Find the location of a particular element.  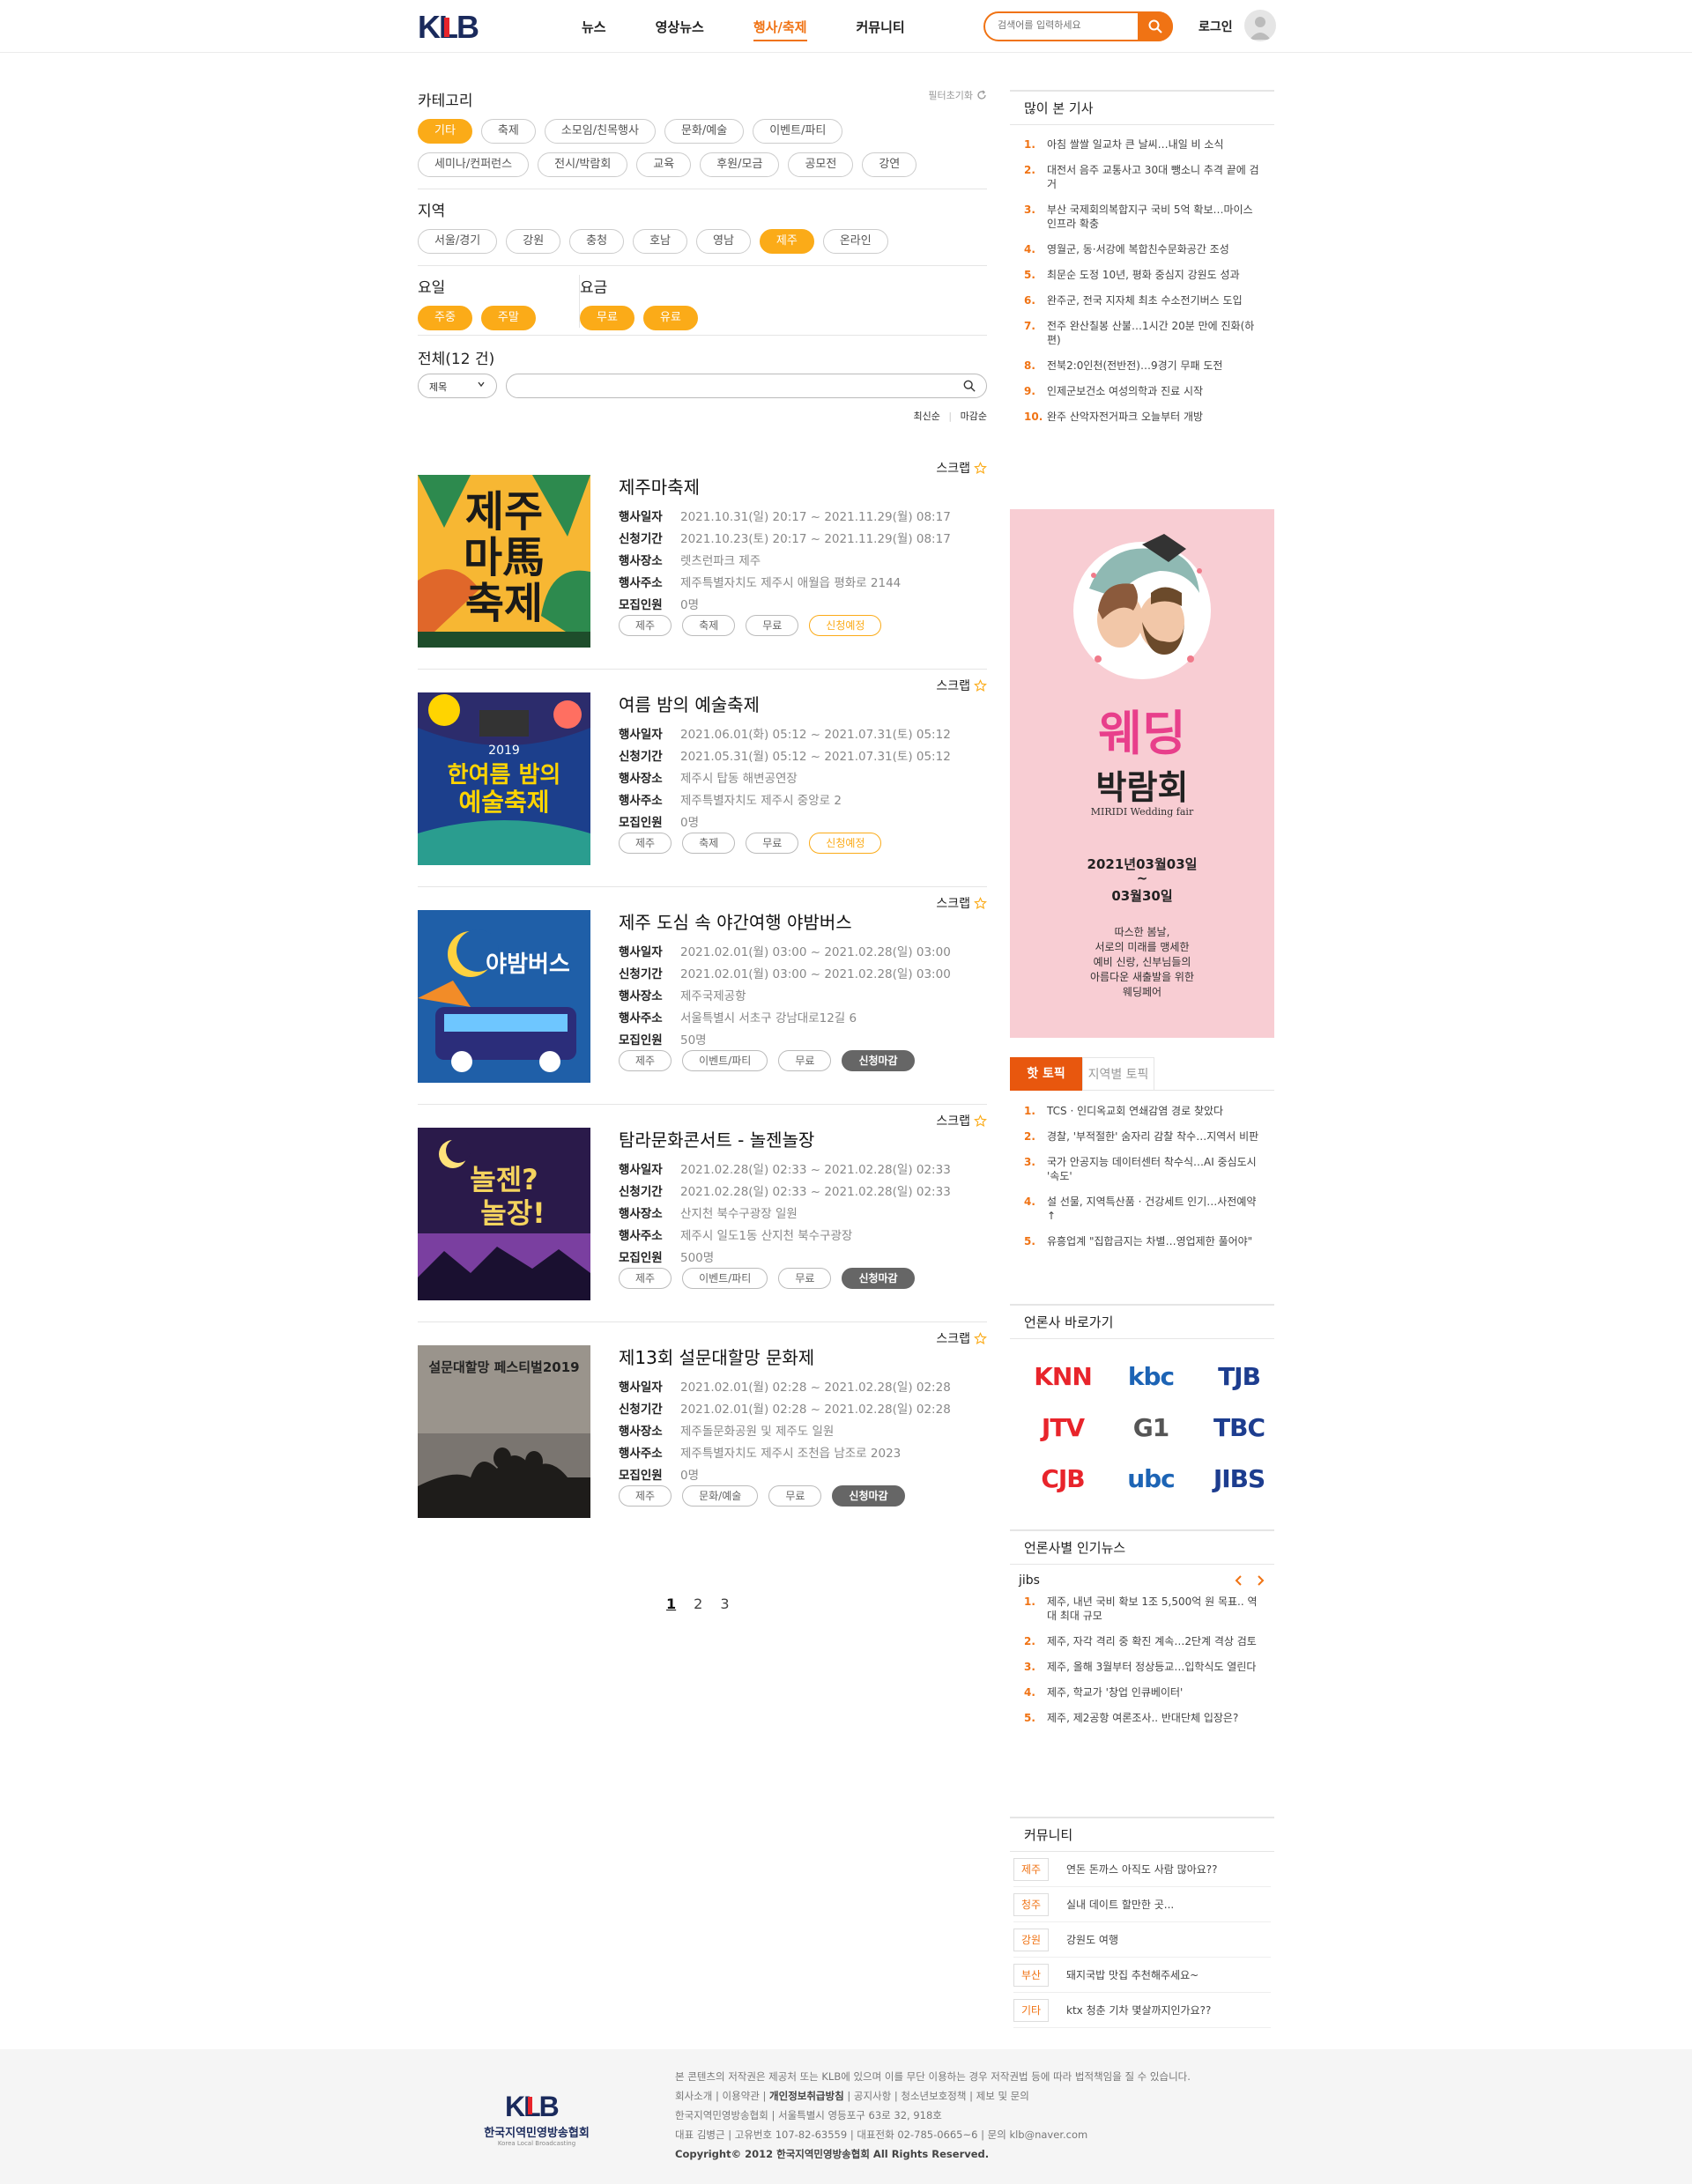

press-logo: TJB is located at coordinates (1239, 1376).